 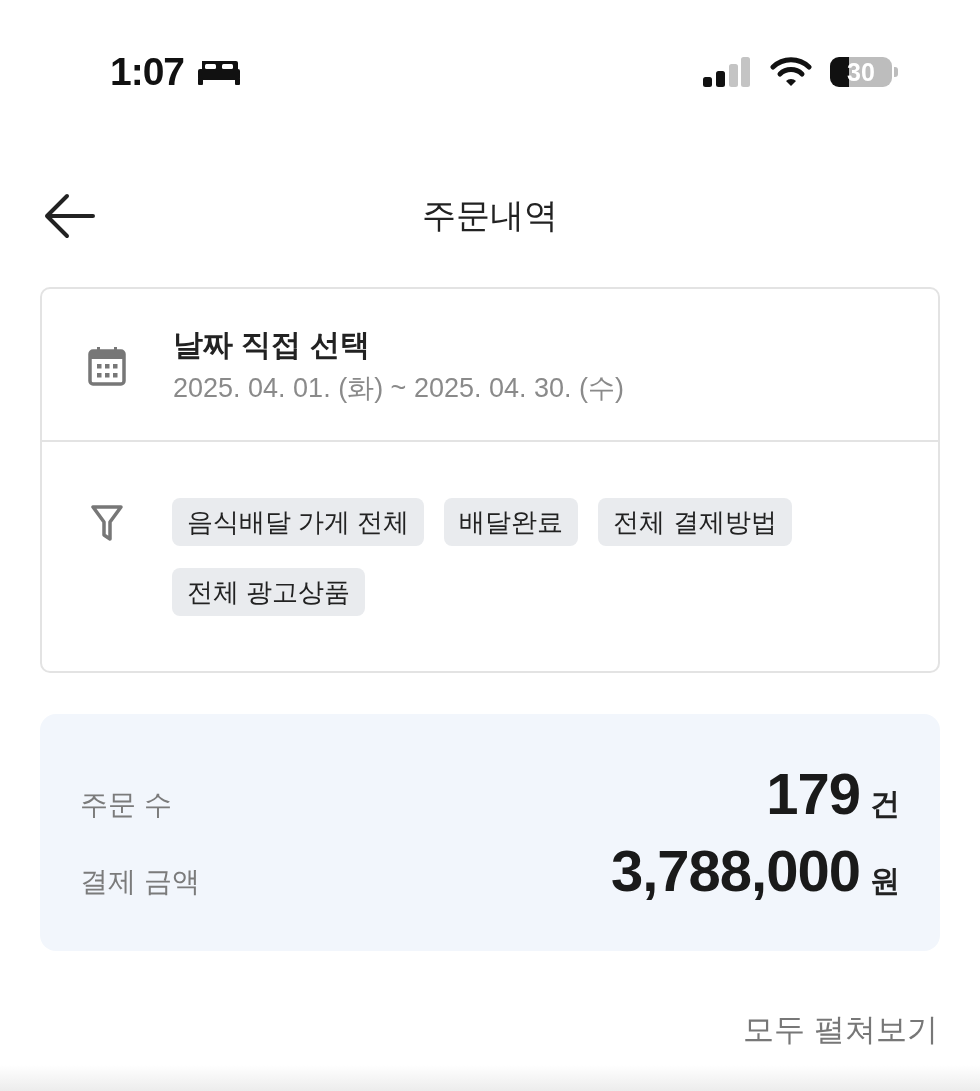 I want to click on status-time: 1:07, so click(x=147, y=72).